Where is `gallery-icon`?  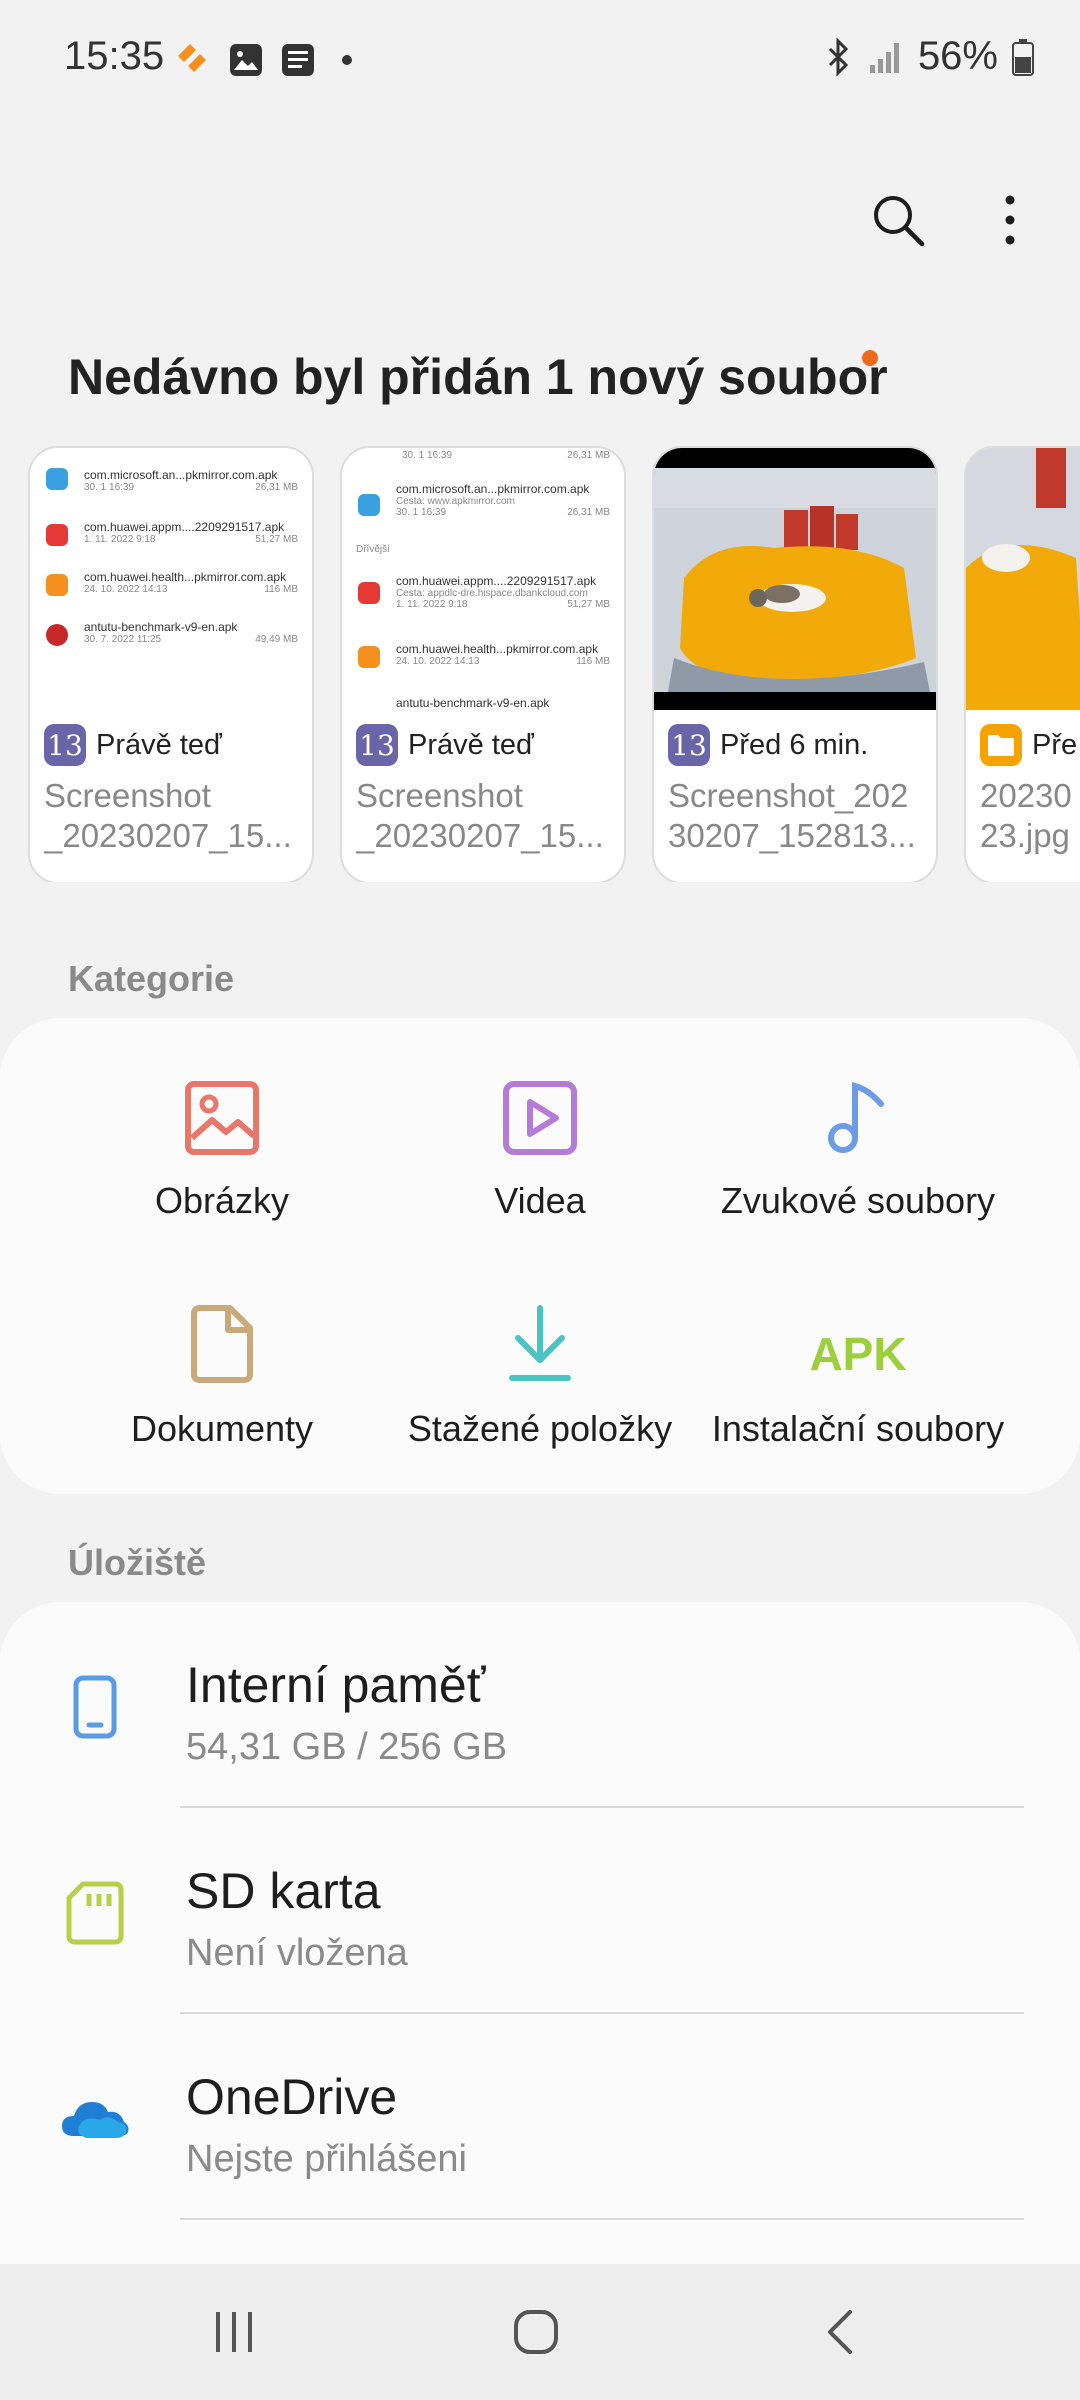 gallery-icon is located at coordinates (246, 60).